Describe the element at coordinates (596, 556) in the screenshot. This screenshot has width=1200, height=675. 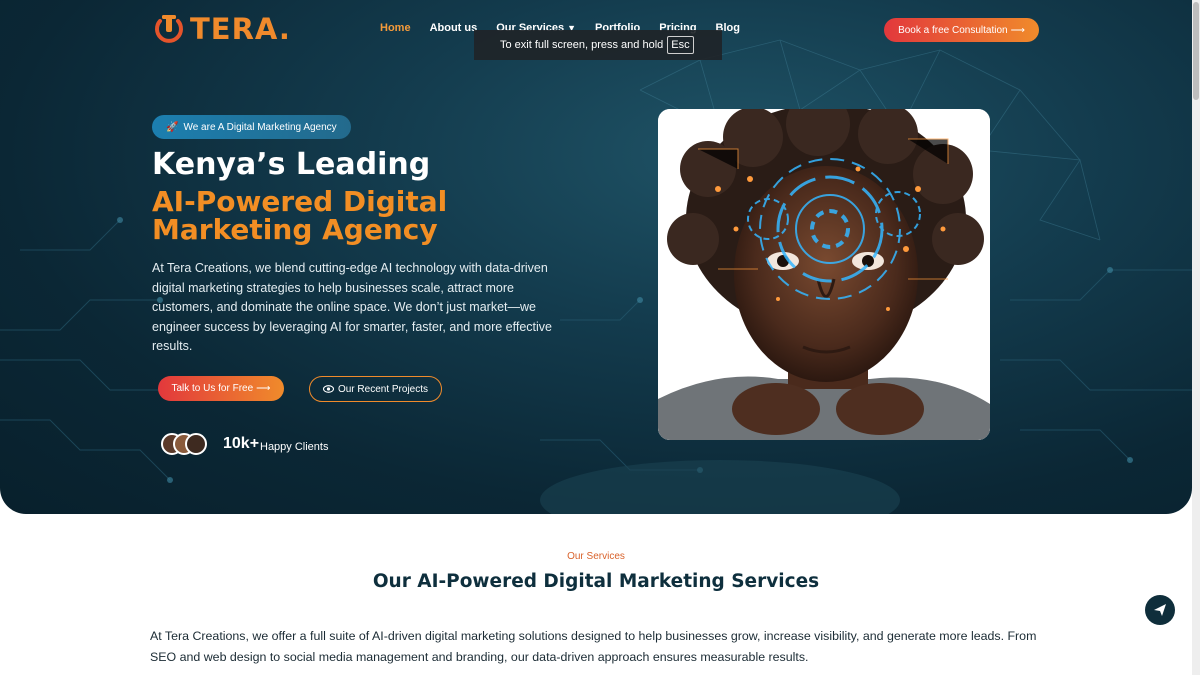
I see `services-kicker: Our Services` at that location.